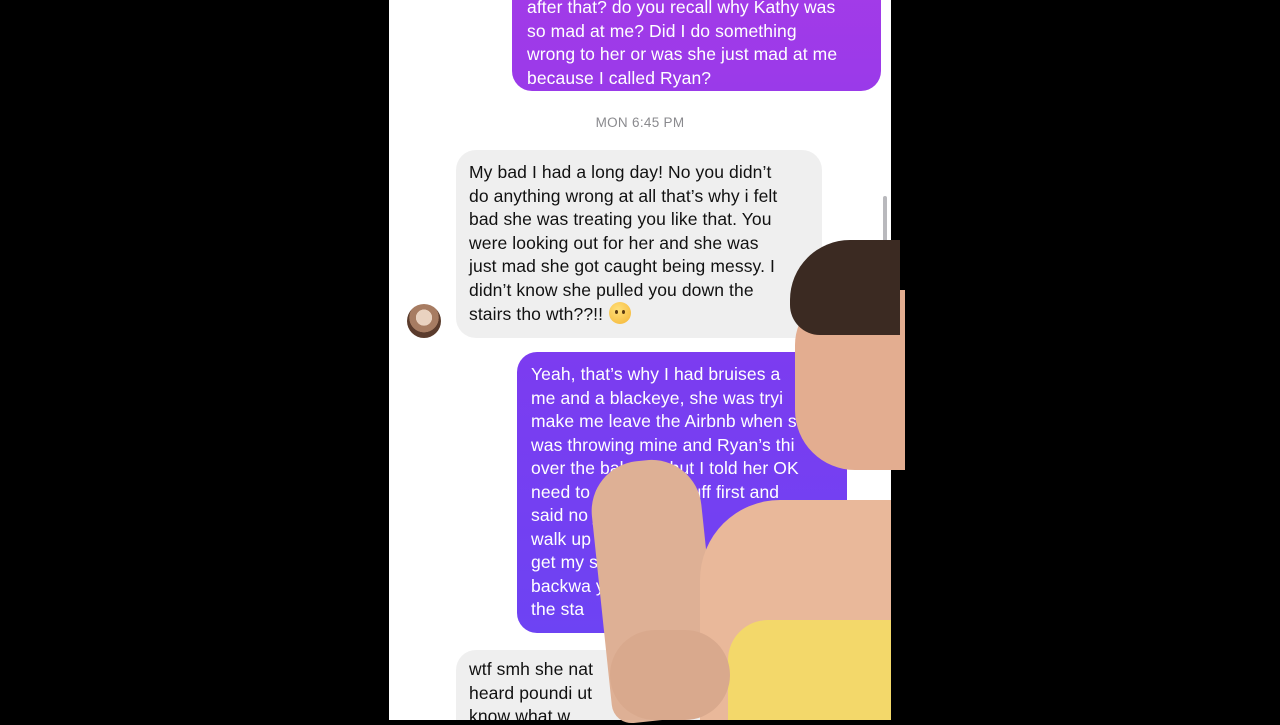 The width and height of the screenshot is (1280, 725). What do you see at coordinates (619, 77) in the screenshot?
I see `message-line: because I called Ryan?` at bounding box center [619, 77].